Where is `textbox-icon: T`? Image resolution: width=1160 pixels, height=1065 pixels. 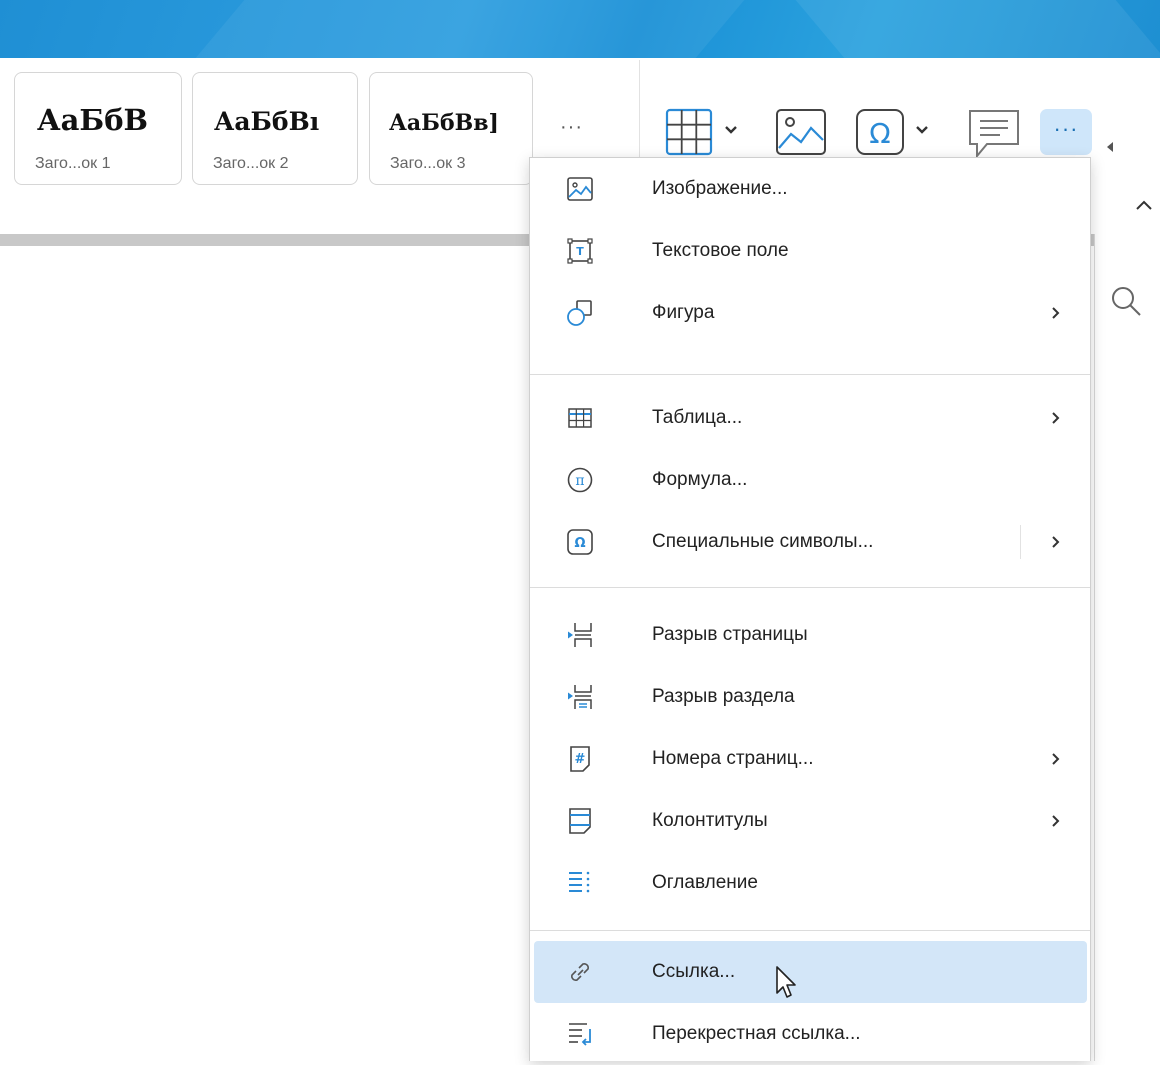 textbox-icon: T is located at coordinates (580, 251).